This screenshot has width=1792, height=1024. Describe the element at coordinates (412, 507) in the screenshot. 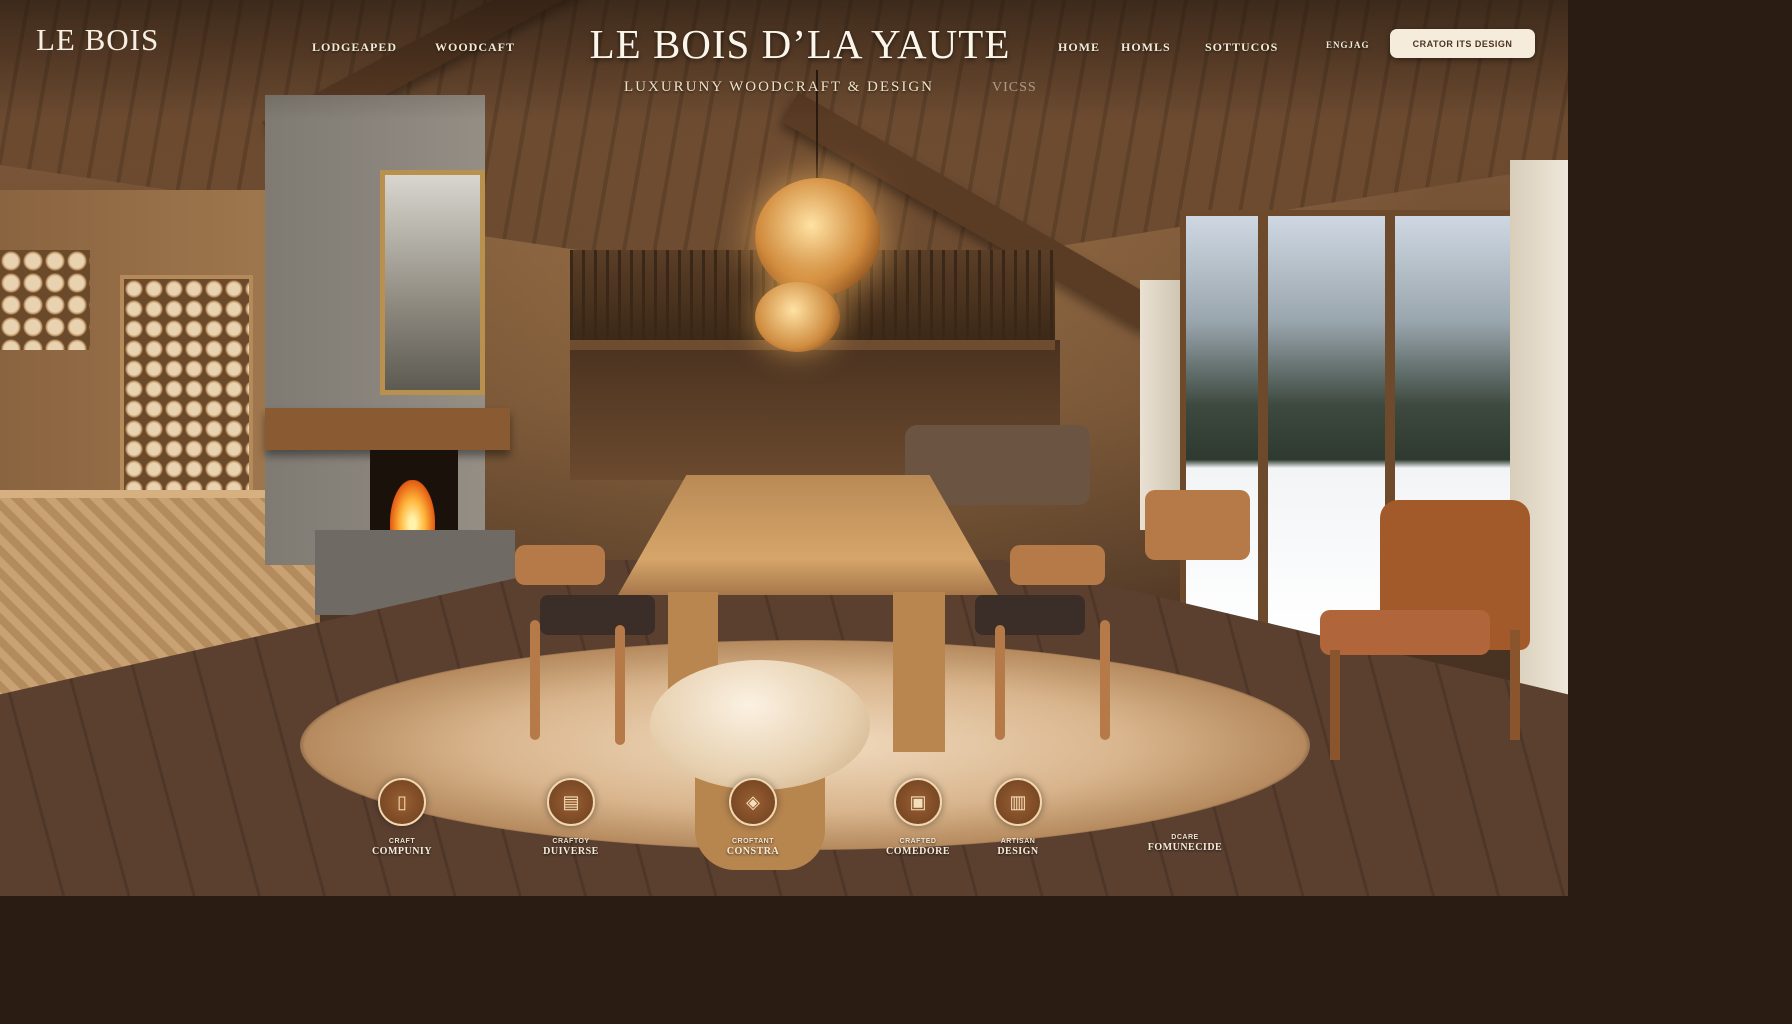

I see `fire-flame` at that location.